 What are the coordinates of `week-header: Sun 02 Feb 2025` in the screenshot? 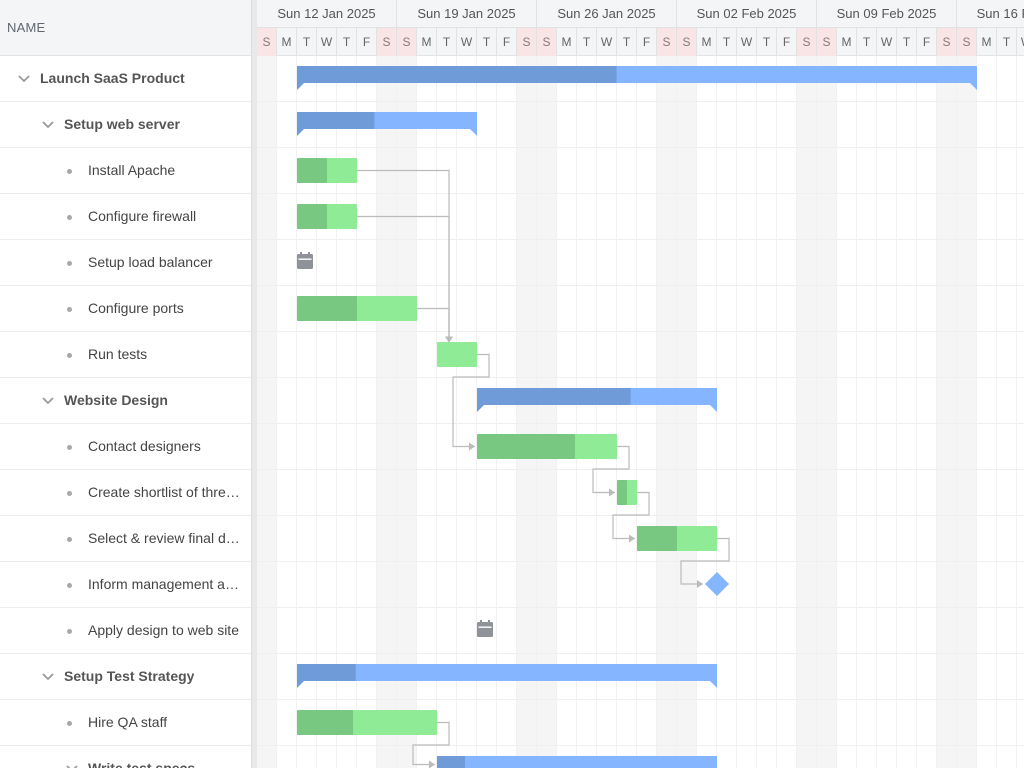 It's located at (747, 14).